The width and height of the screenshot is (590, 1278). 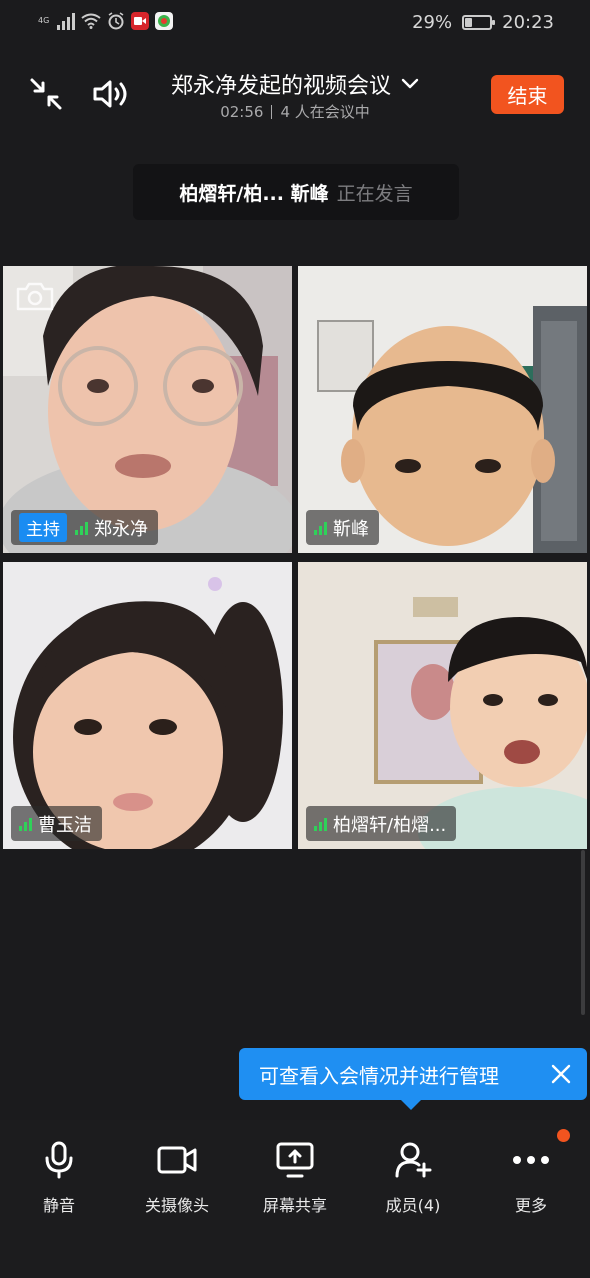 I want to click on wifi-icon, so click(x=91, y=21).